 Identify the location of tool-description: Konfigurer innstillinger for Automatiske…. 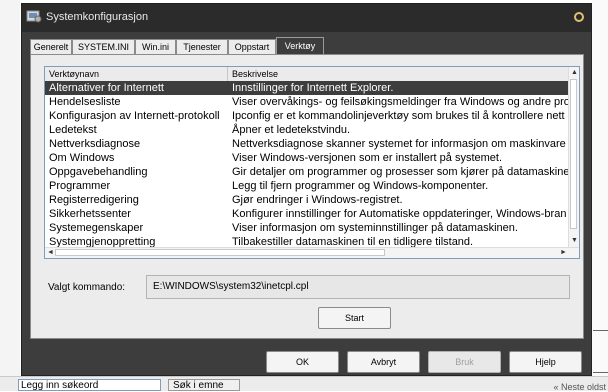
(399, 214).